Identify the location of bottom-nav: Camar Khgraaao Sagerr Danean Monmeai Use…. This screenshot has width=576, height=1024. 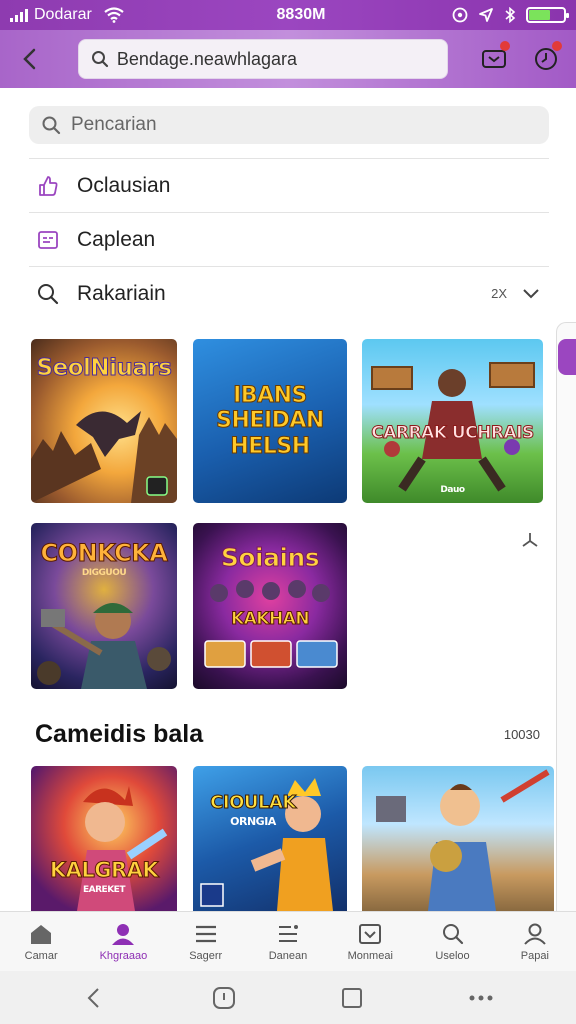
(288, 941).